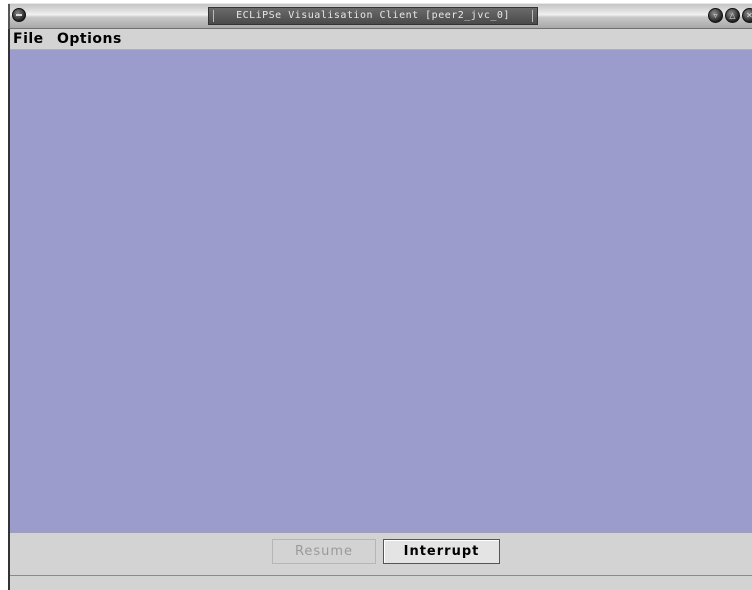 Image resolution: width=752 pixels, height=590 pixels. What do you see at coordinates (89, 39) in the screenshot?
I see `menu-options: Options` at bounding box center [89, 39].